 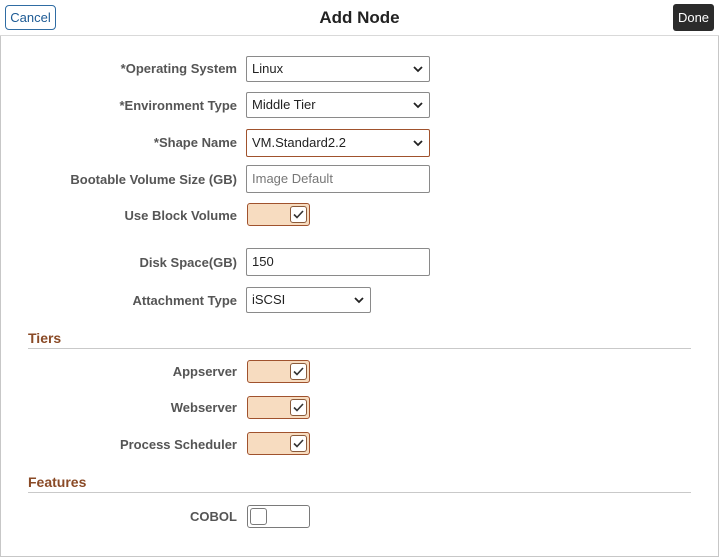 What do you see at coordinates (185, 300) in the screenshot?
I see `attachment-type-label: Attachment Type` at bounding box center [185, 300].